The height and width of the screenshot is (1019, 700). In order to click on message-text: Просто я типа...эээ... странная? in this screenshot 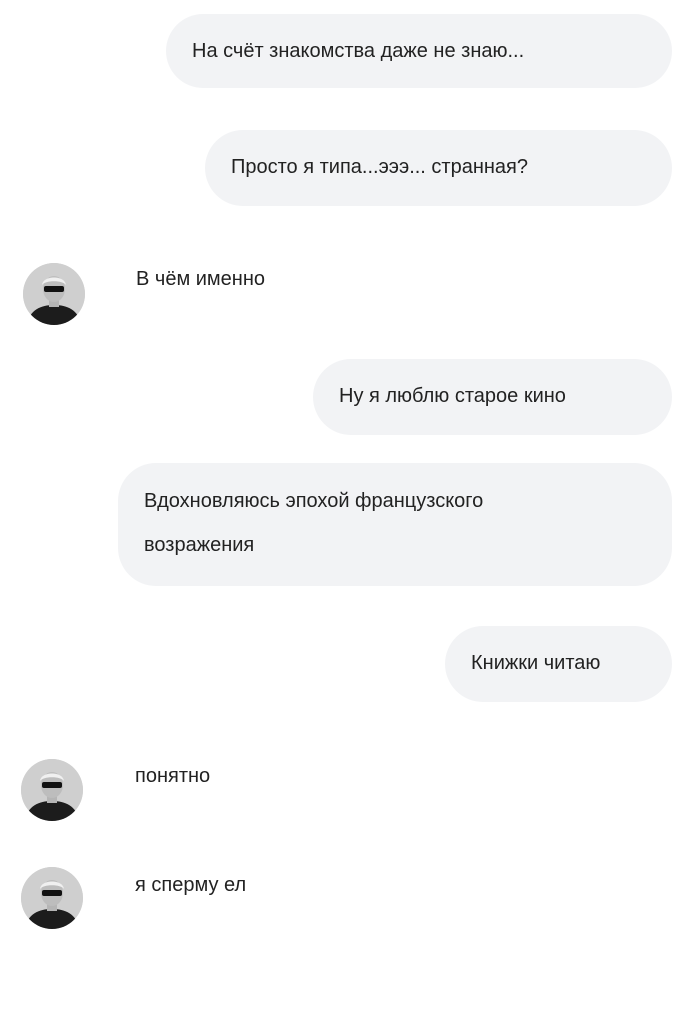, I will do `click(379, 167)`.